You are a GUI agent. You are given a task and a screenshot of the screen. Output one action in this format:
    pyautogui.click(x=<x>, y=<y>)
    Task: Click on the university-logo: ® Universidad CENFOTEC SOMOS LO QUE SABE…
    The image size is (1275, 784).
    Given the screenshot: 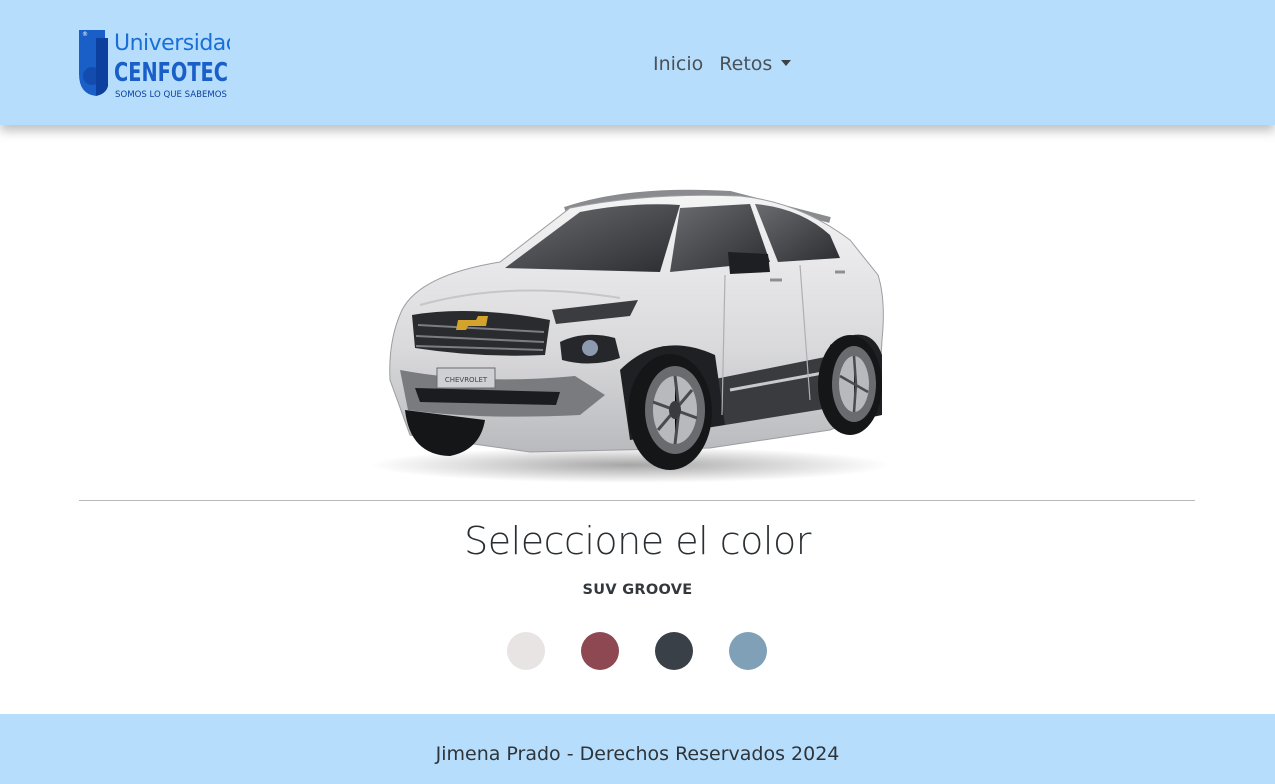 What is the action you would take?
    pyautogui.click(x=159, y=64)
    